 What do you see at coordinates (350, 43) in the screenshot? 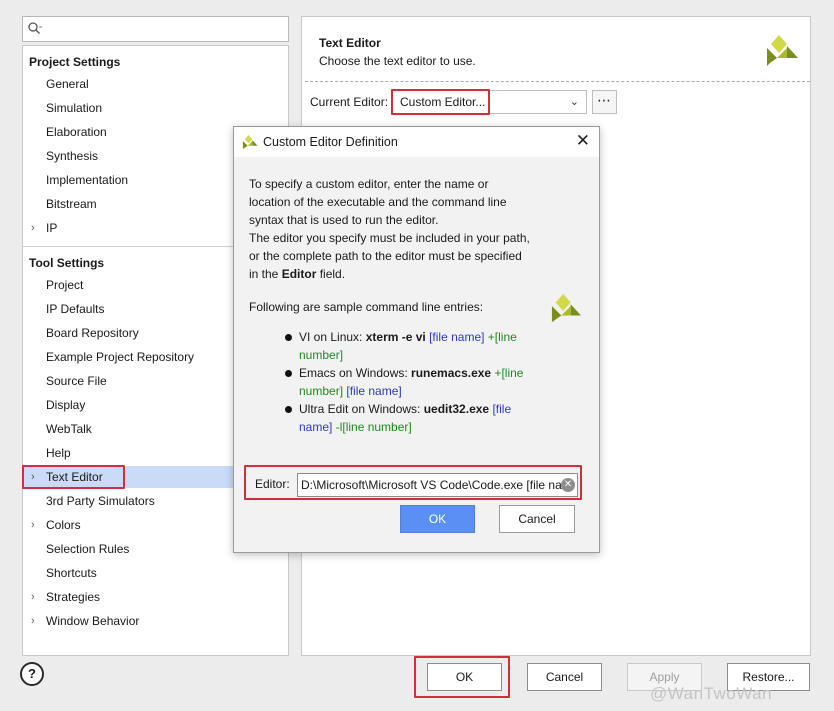
I see `page-title: Text Editor` at bounding box center [350, 43].